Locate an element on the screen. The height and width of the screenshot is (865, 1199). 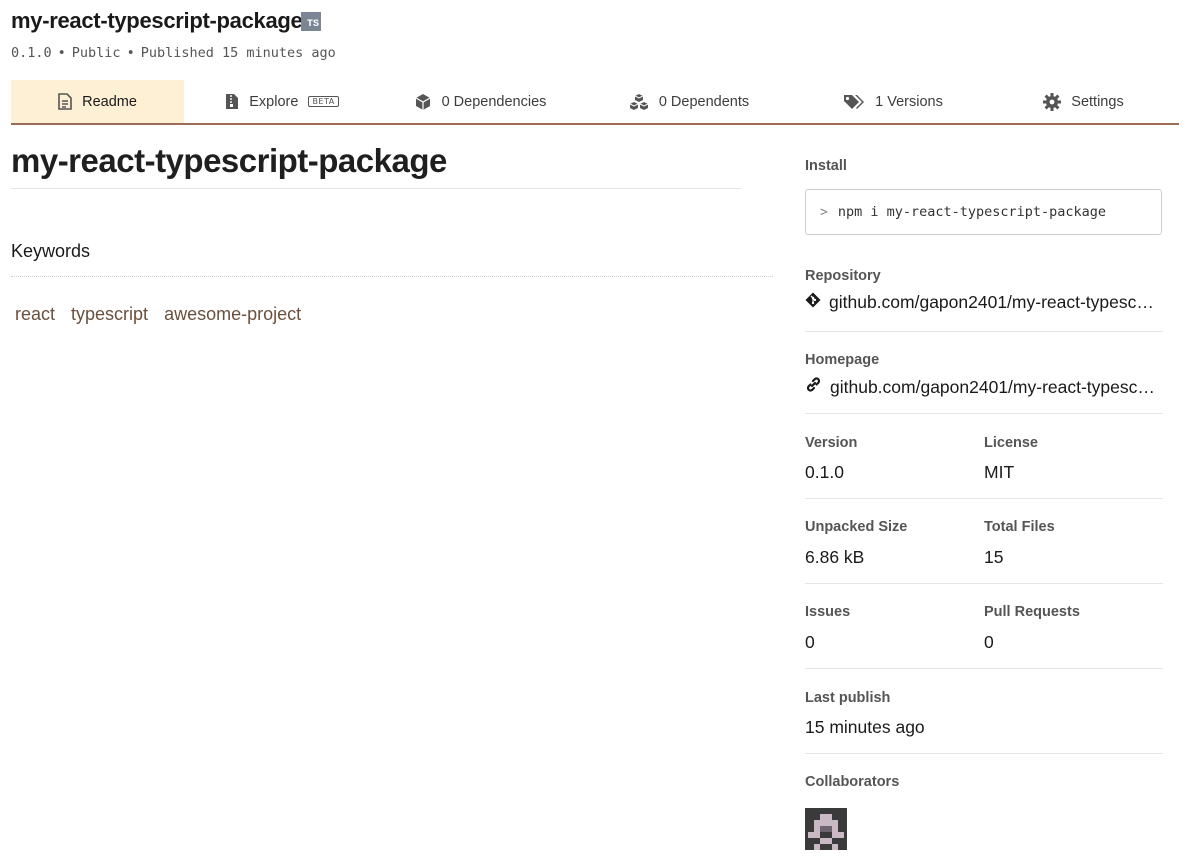
last-publish-value: 15 minutes ago is located at coordinates (865, 727).